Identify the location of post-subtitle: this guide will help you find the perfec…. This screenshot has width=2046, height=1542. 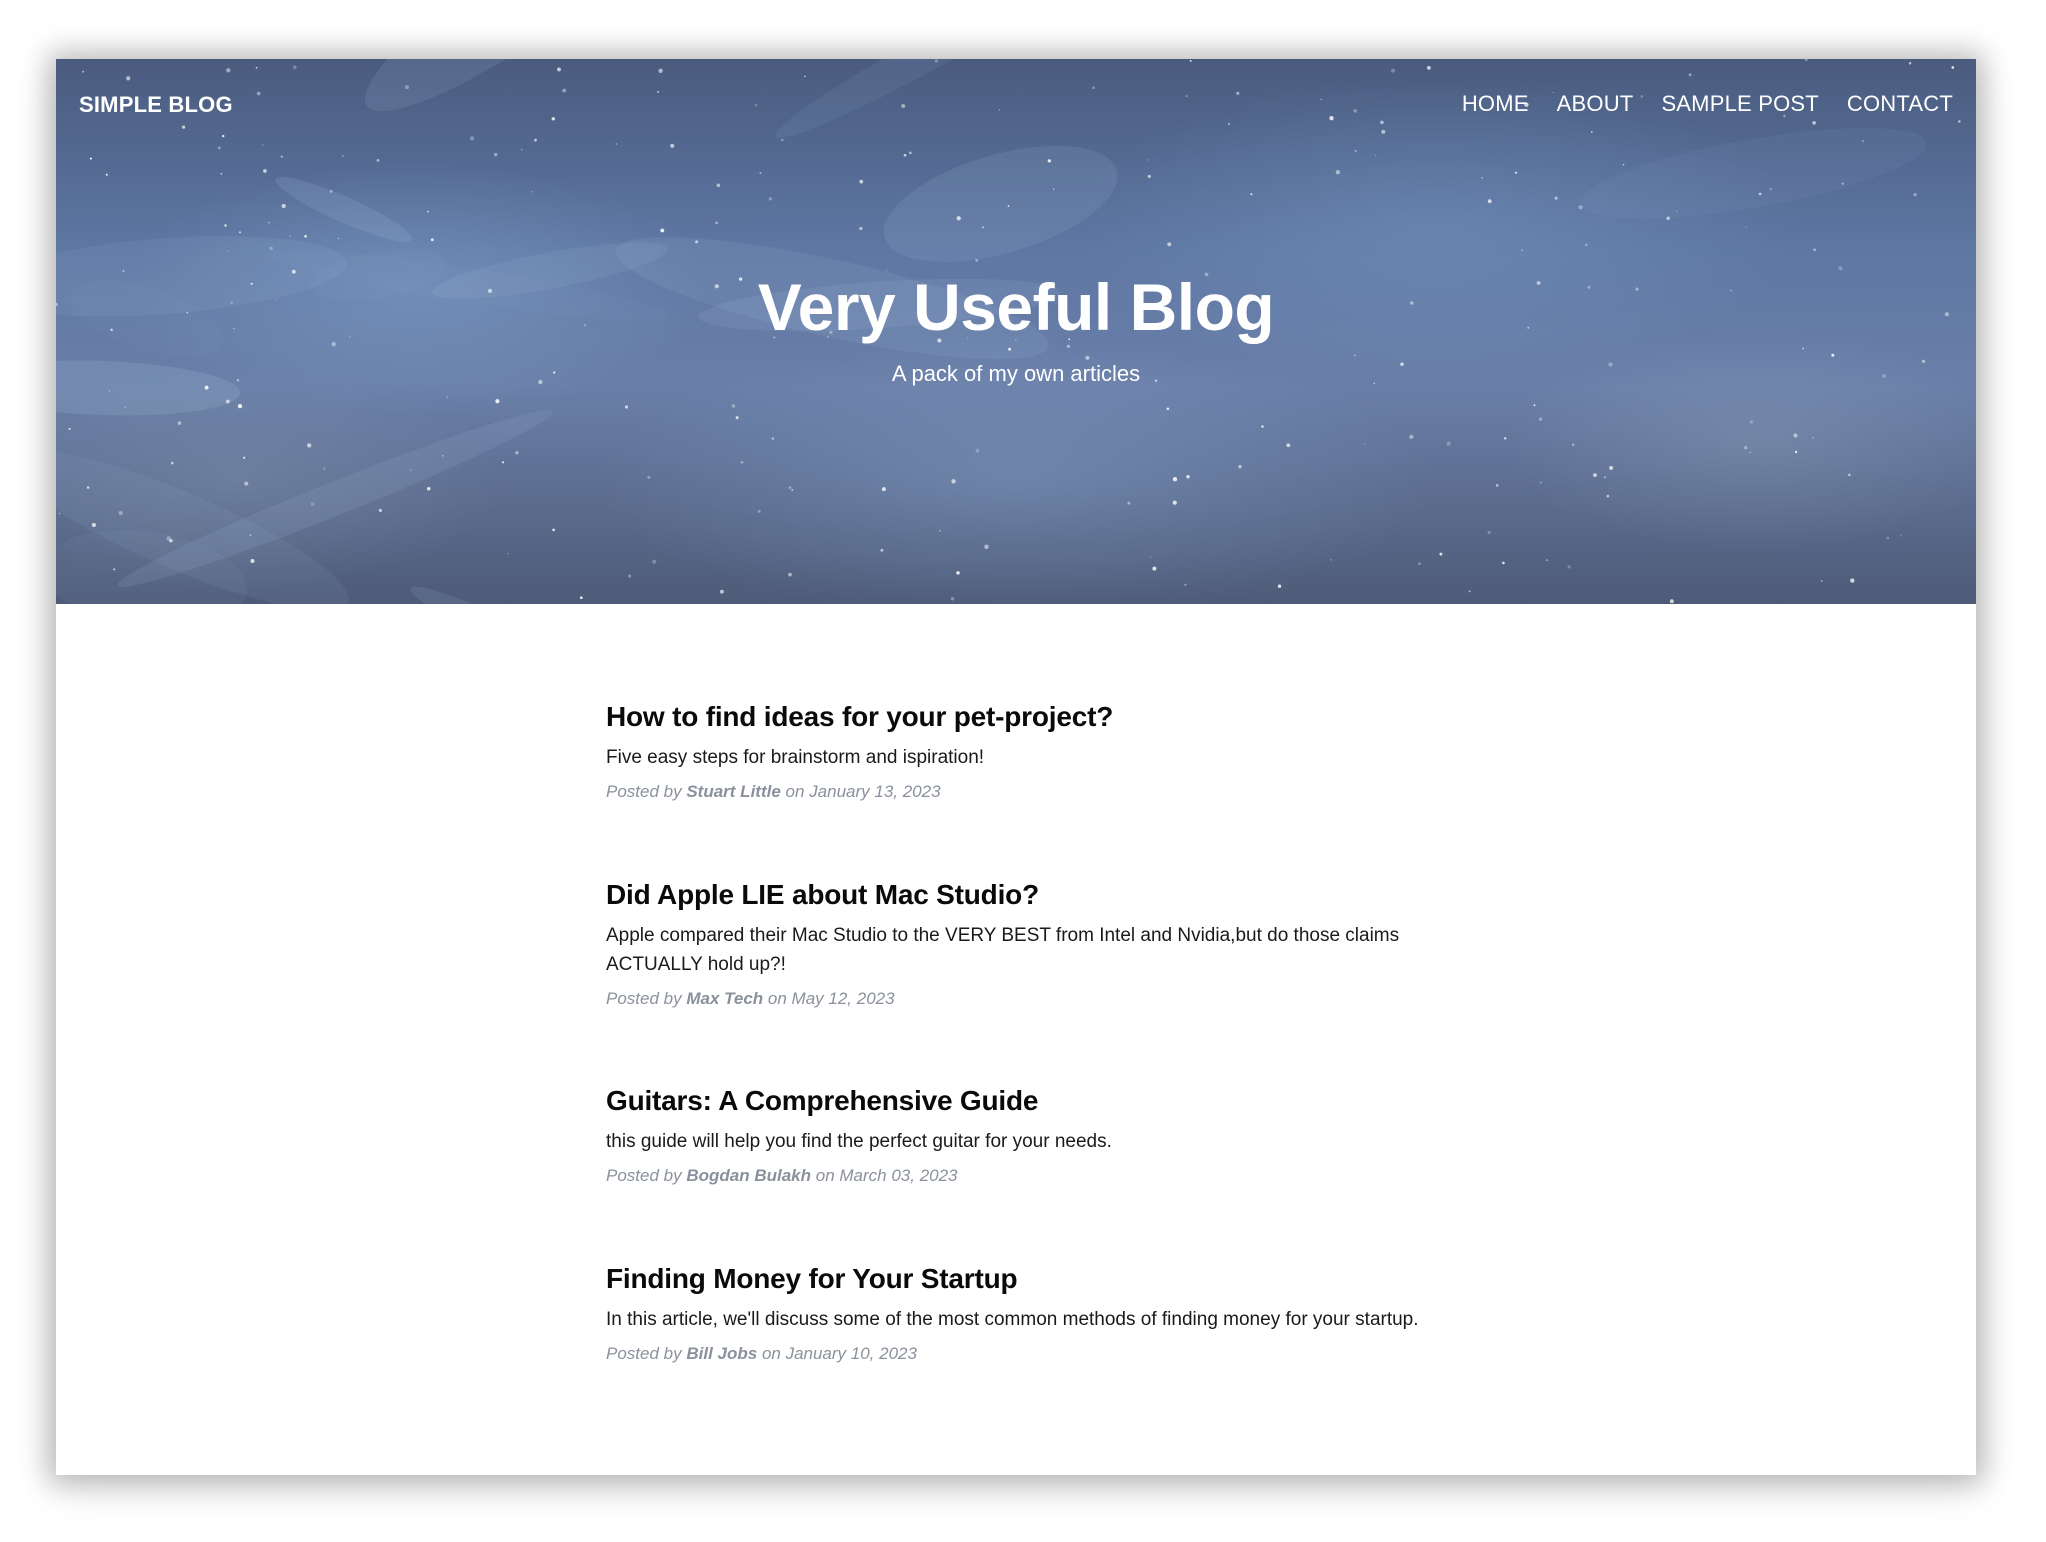
(859, 1141).